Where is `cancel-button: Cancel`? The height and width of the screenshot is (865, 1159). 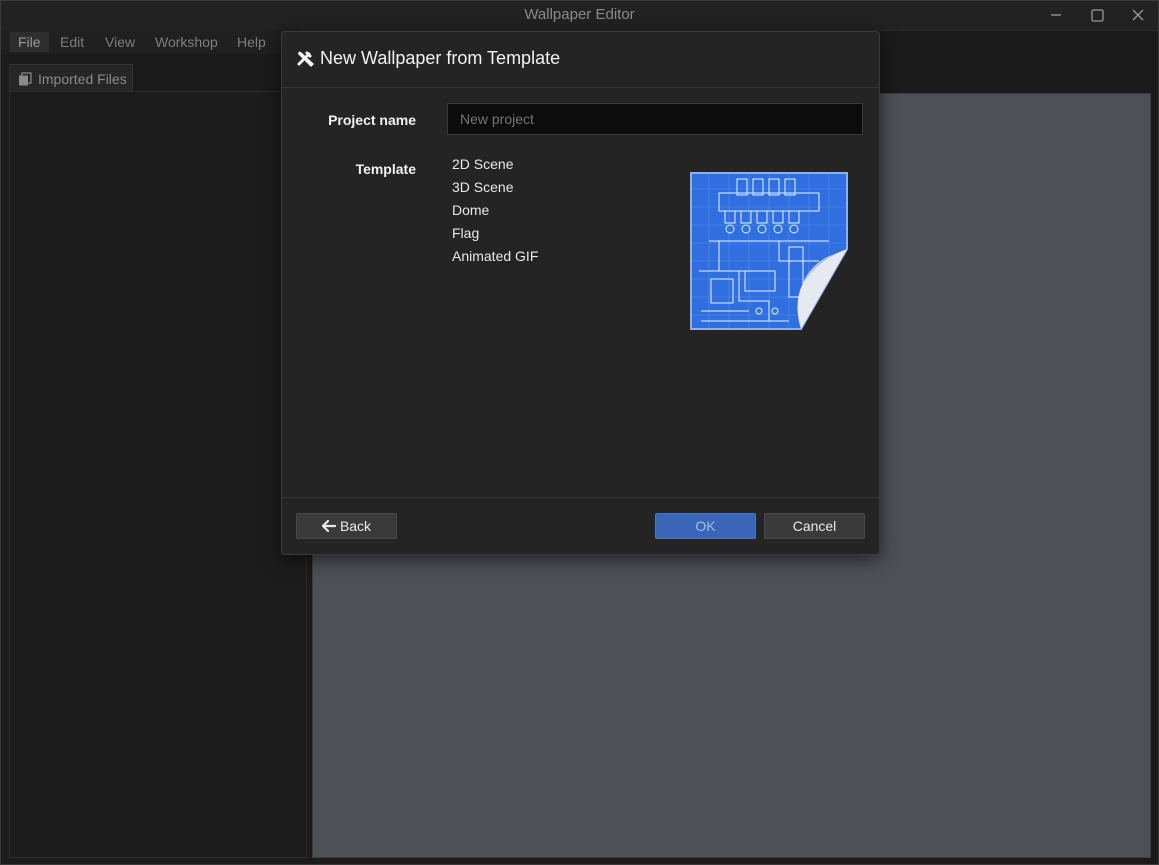
cancel-button: Cancel is located at coordinates (814, 526).